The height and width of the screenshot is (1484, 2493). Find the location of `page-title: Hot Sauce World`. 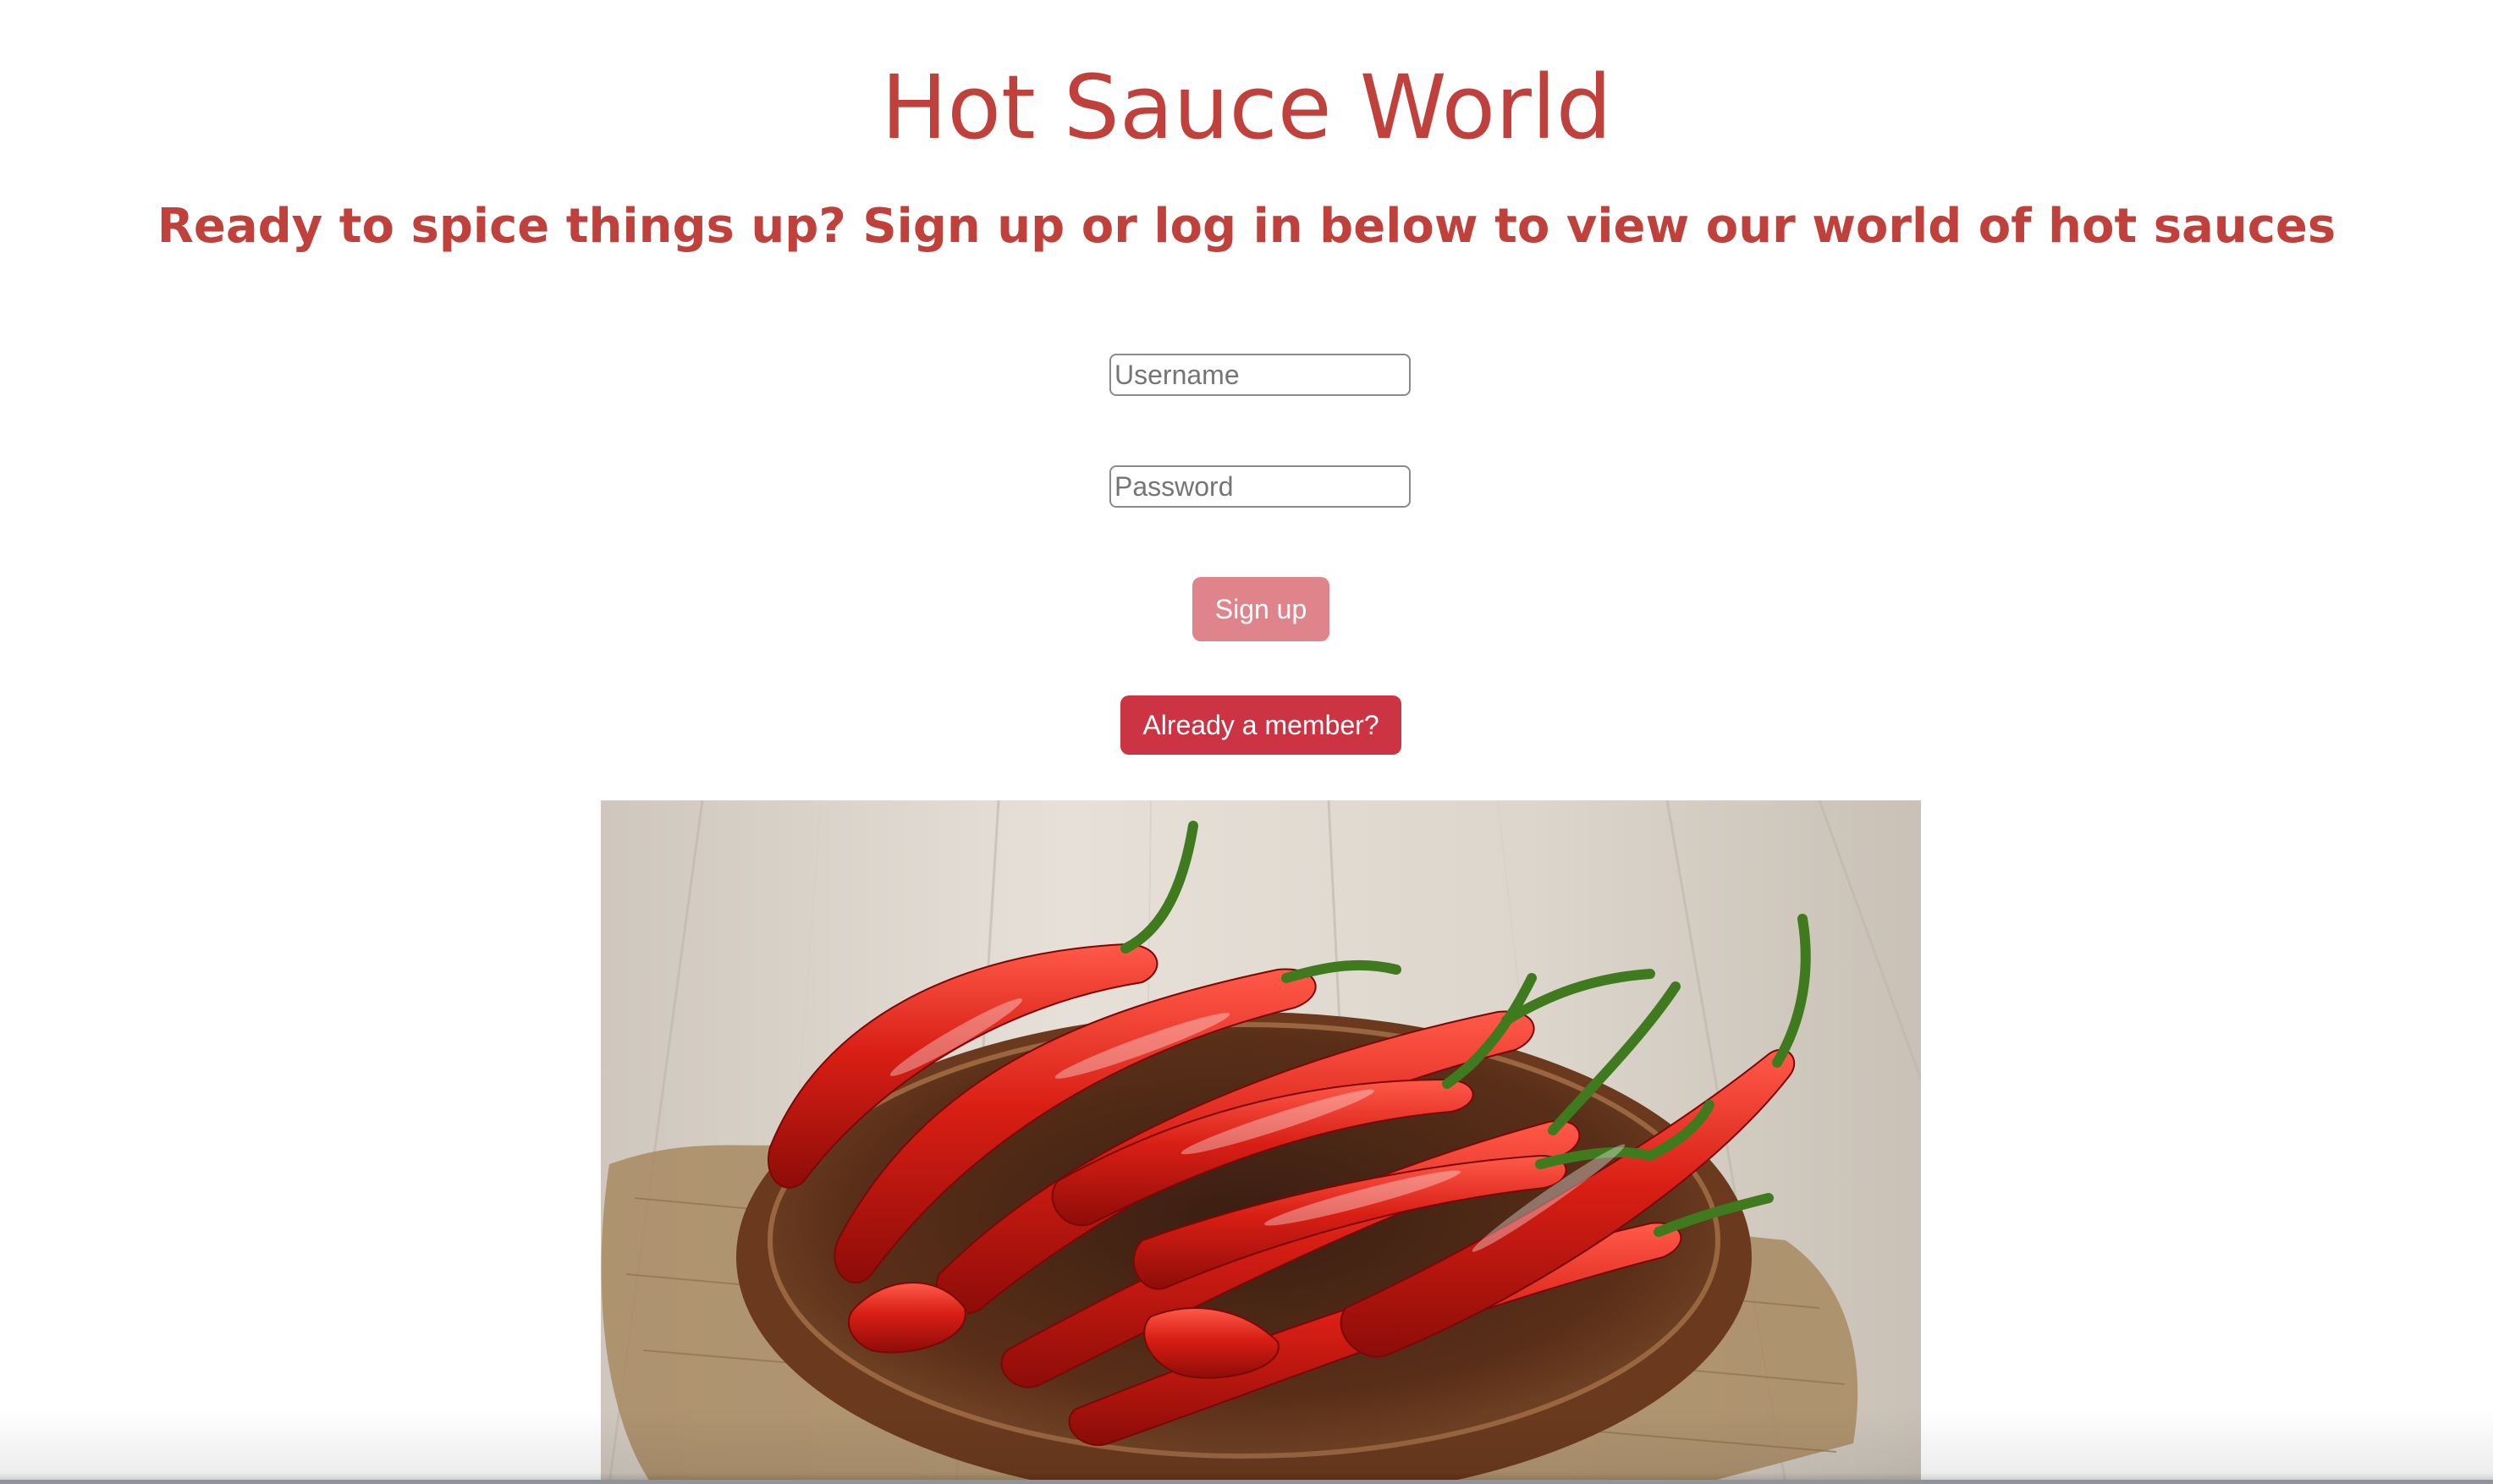

page-title: Hot Sauce World is located at coordinates (1246, 107).